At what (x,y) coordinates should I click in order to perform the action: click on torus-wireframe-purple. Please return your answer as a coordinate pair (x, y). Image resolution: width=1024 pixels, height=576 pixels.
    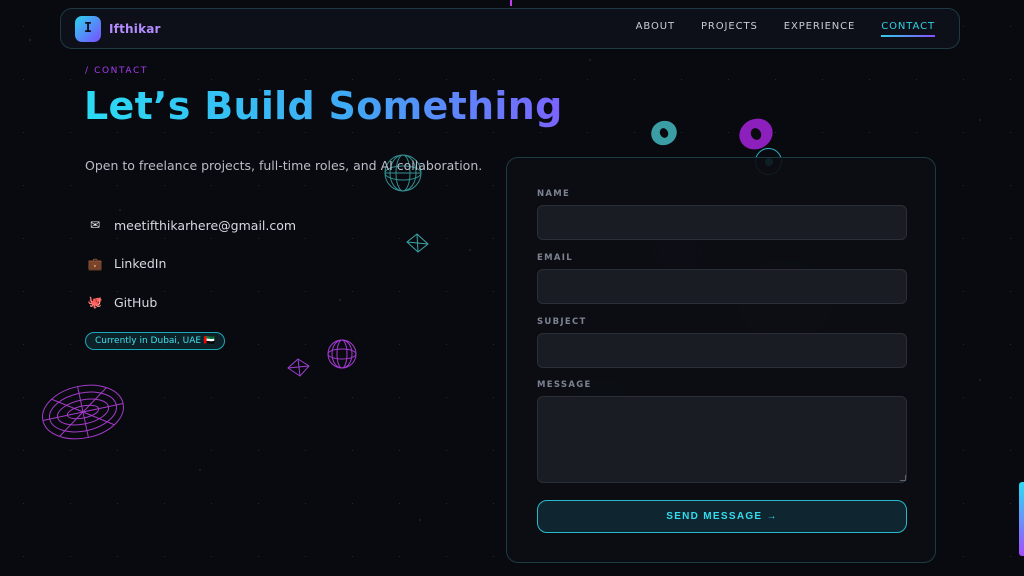
    Looking at the image, I should click on (83, 412).